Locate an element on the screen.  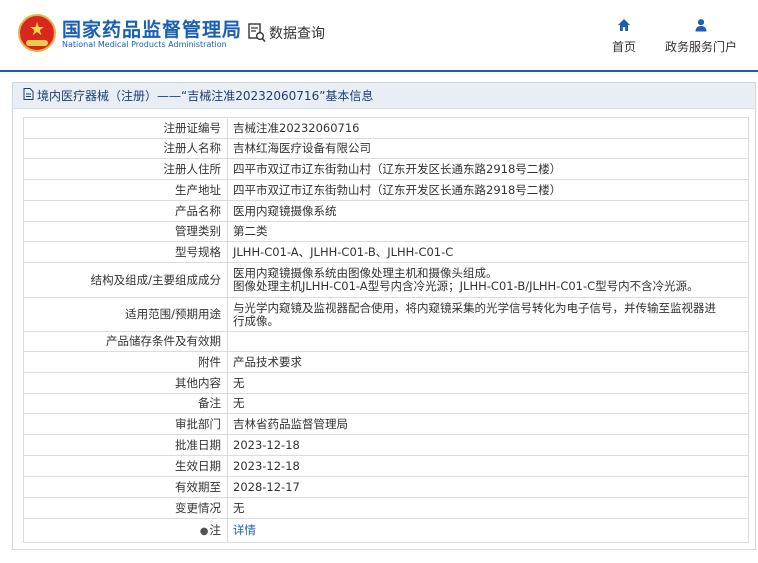
table-row: 有效期至 2028-12-17 is located at coordinates (386, 487).